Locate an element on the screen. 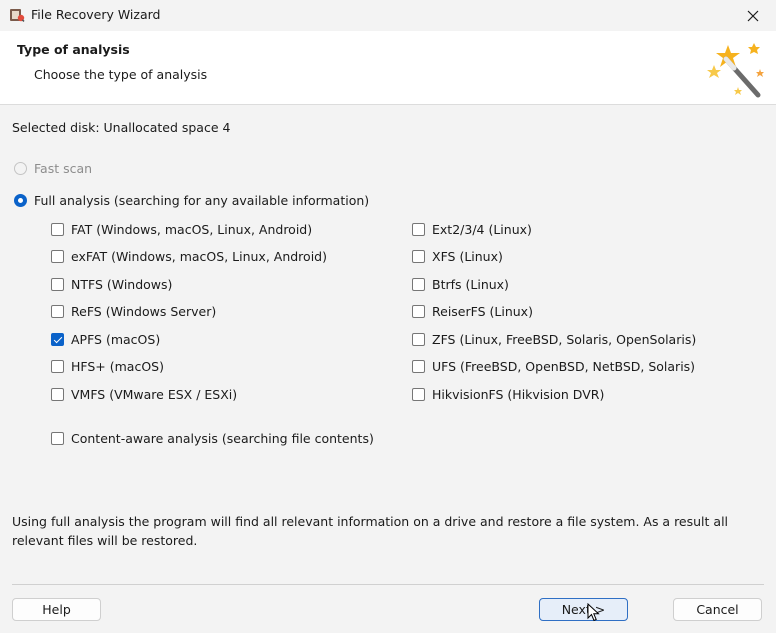 Image resolution: width=776 pixels, height=633 pixels. fs-checkbox-xfs: XFS (Linux) is located at coordinates (457, 256).